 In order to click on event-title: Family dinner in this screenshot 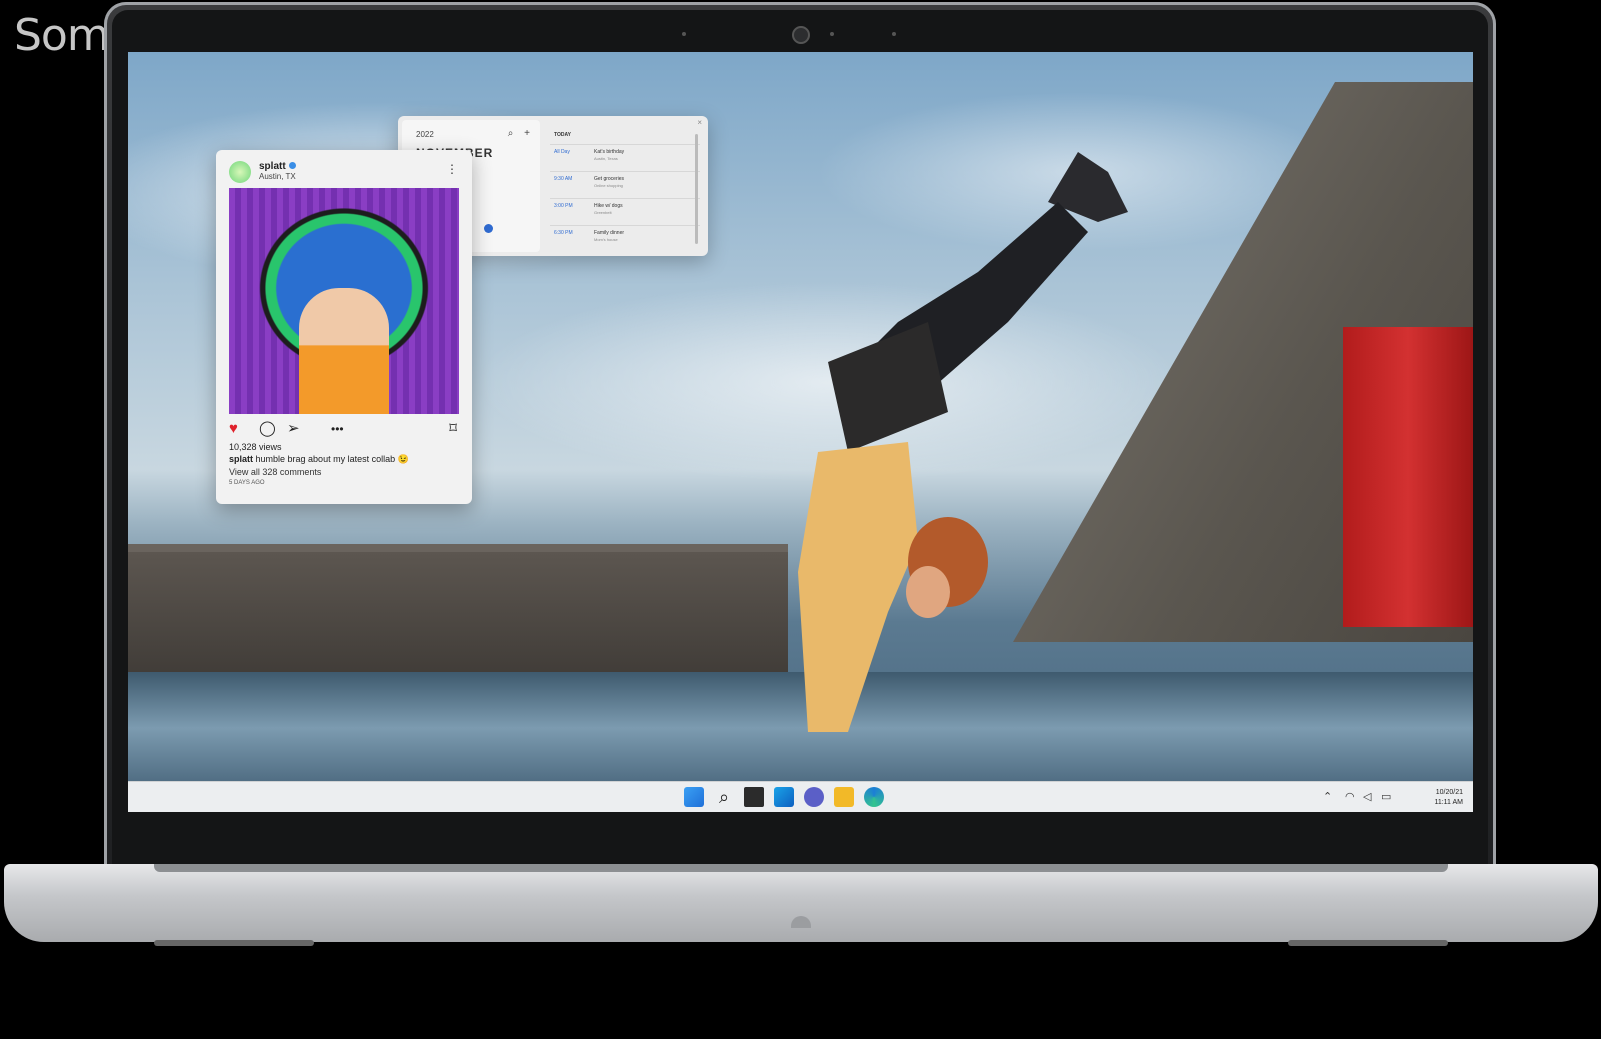, I will do `click(609, 233)`.